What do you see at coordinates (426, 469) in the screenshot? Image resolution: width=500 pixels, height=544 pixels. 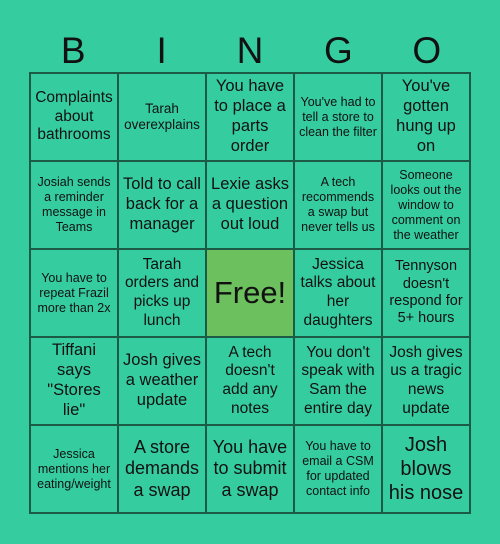 I see `bingo-cell: Josh blows his nose` at bounding box center [426, 469].